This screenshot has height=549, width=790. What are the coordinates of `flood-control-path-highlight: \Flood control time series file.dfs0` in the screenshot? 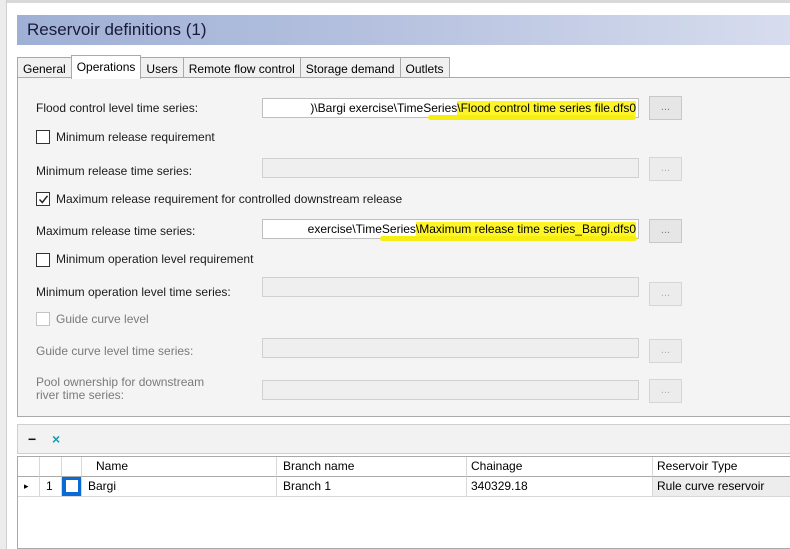 It's located at (546, 108).